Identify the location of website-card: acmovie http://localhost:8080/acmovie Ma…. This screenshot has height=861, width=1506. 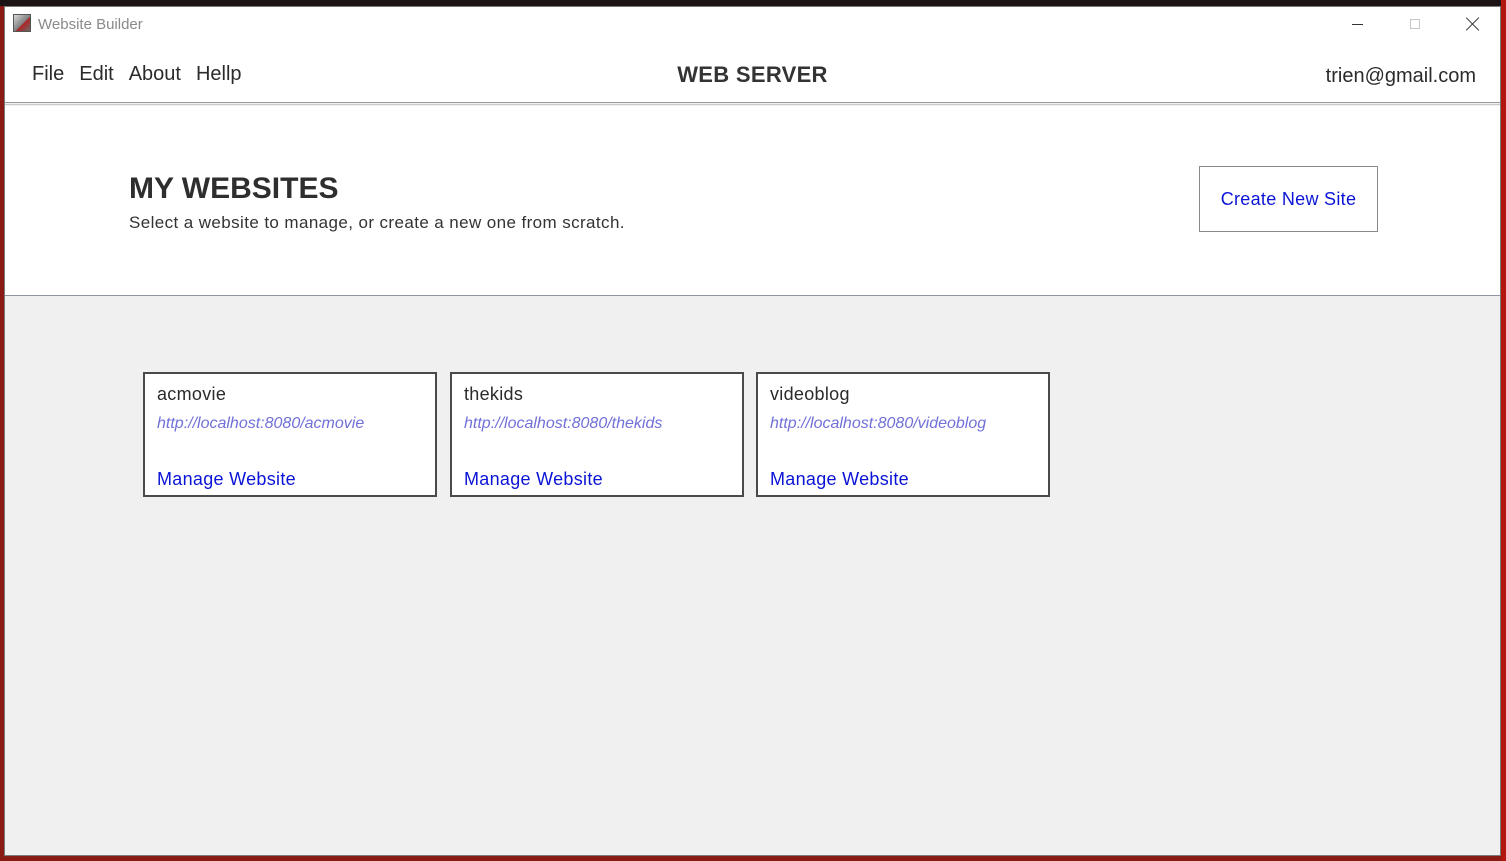
(290, 434).